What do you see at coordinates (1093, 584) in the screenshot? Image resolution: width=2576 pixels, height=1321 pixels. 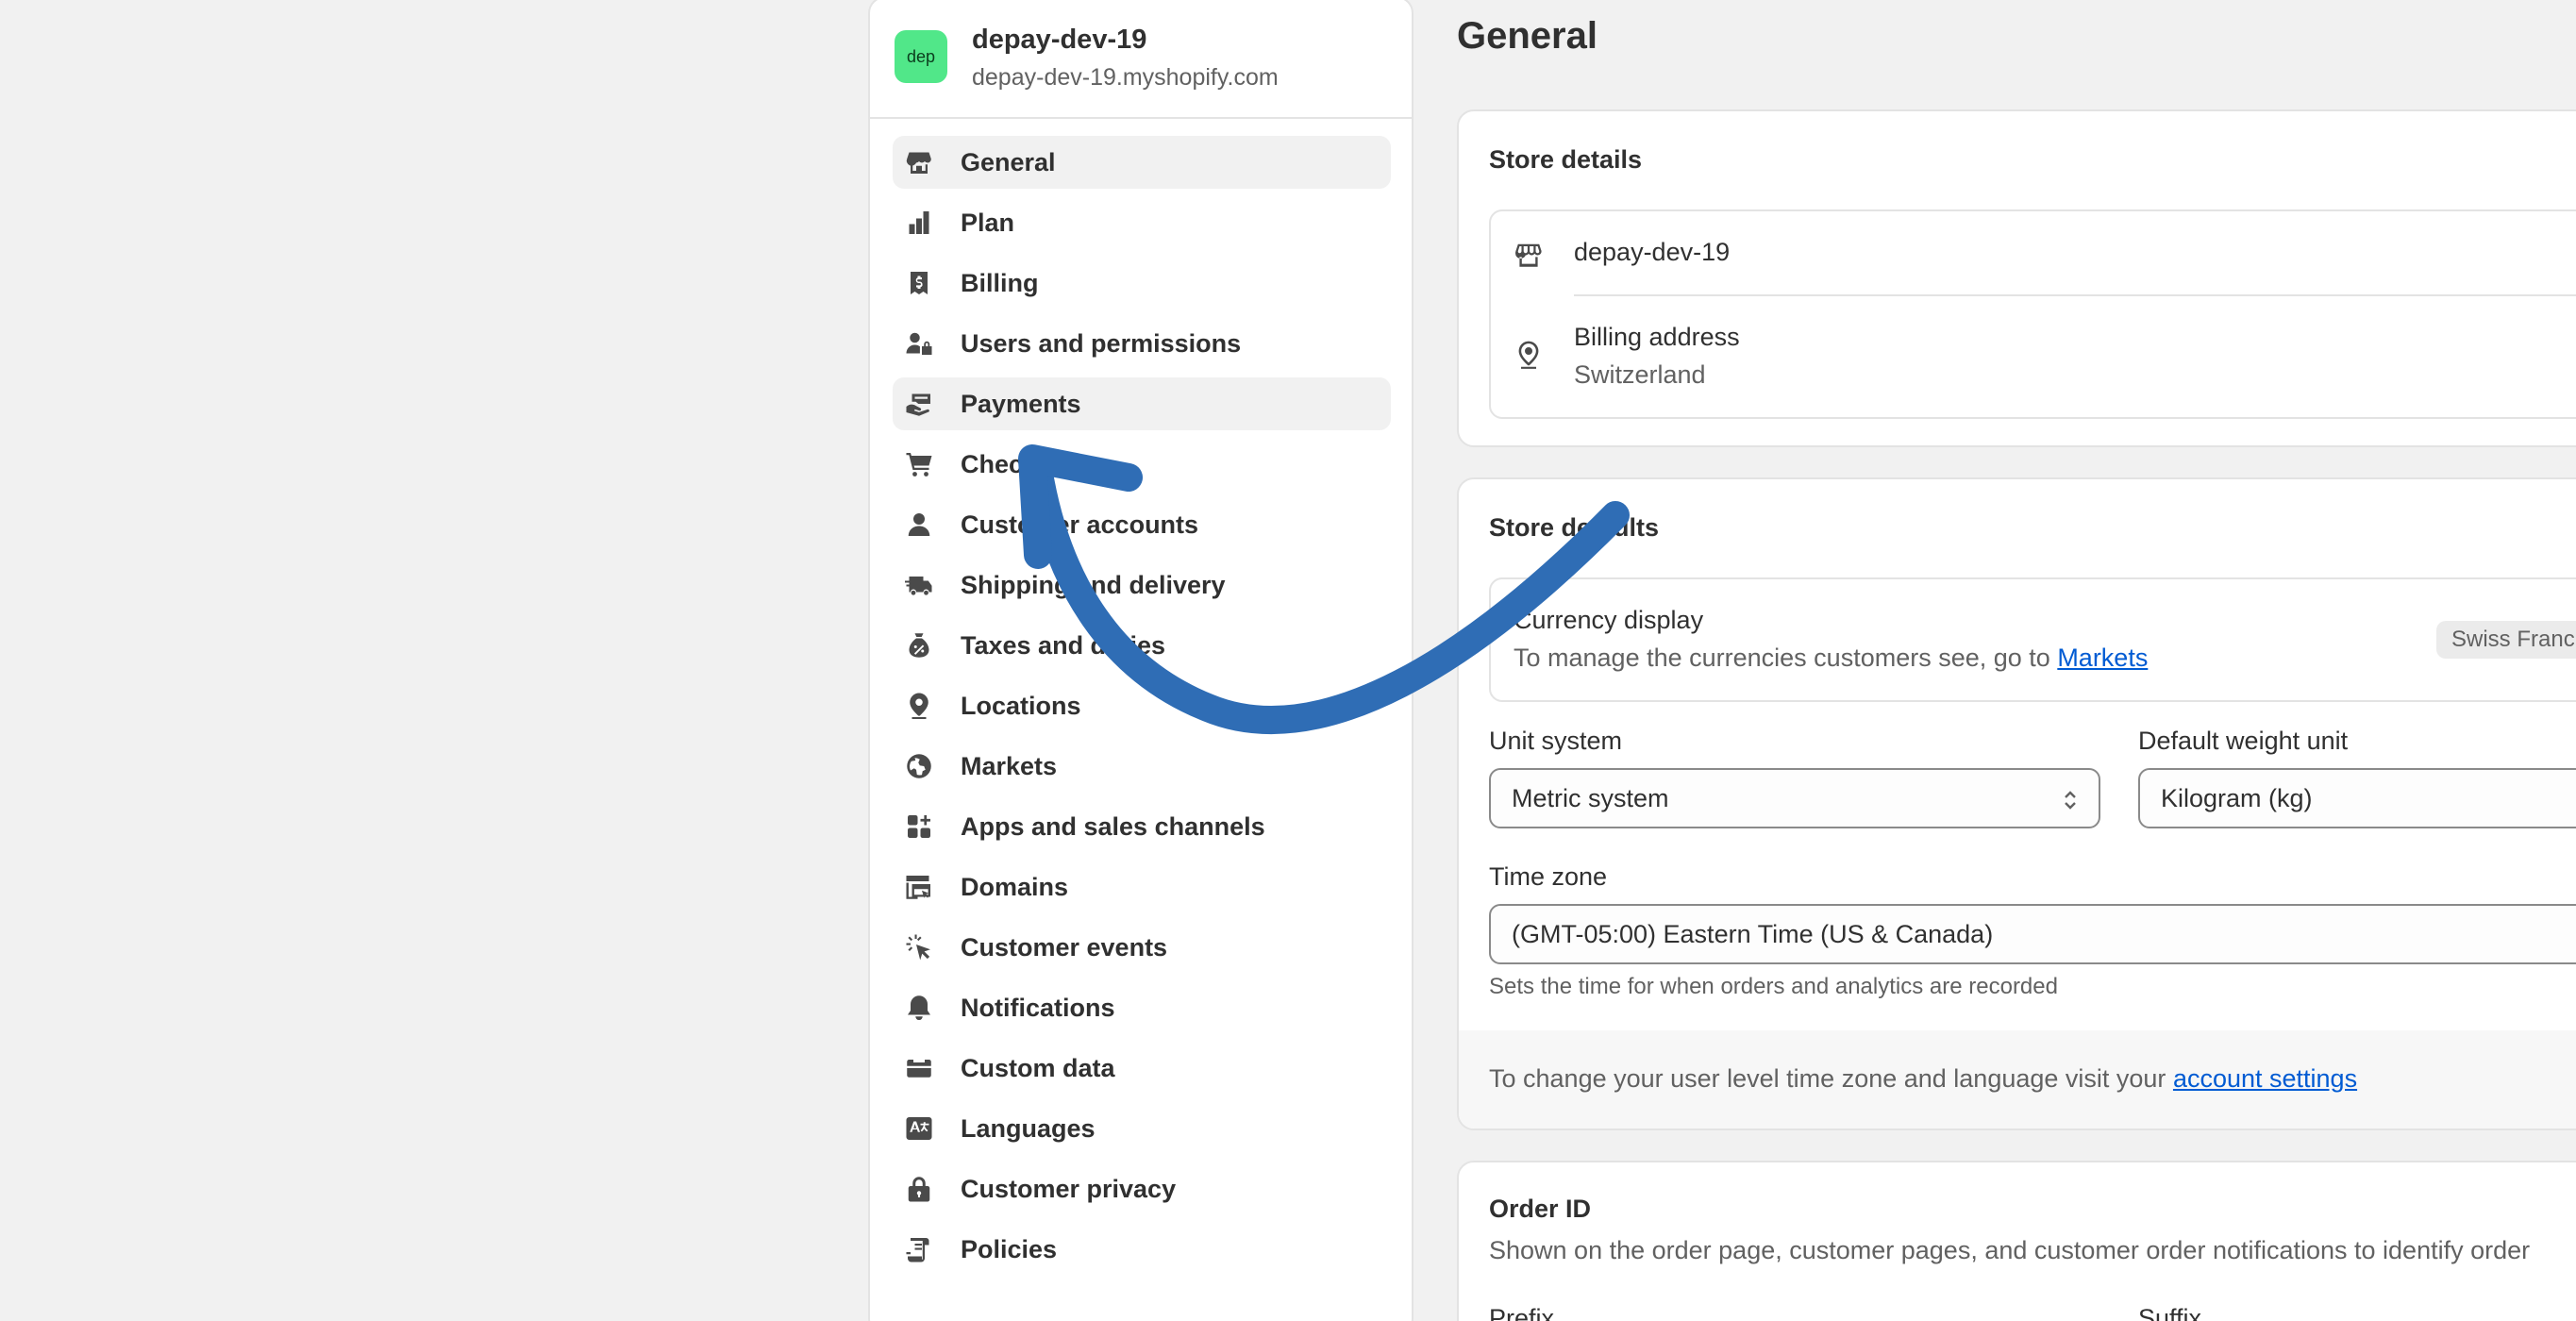 I see `nav-label: Shipping and delivery` at bounding box center [1093, 584].